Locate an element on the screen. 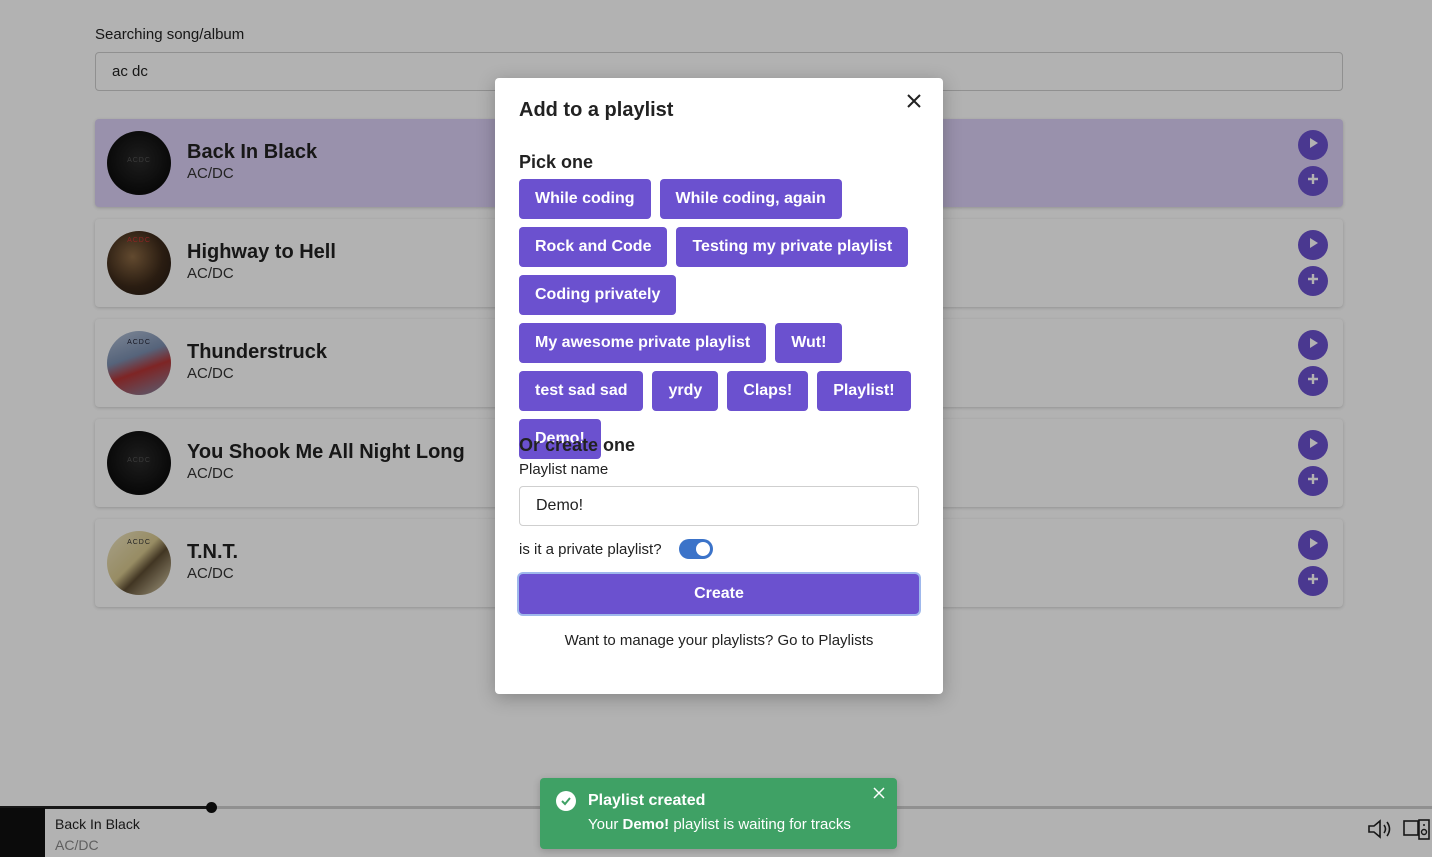 The height and width of the screenshot is (857, 1432). dialog-title: Add to a playlist is located at coordinates (596, 110).